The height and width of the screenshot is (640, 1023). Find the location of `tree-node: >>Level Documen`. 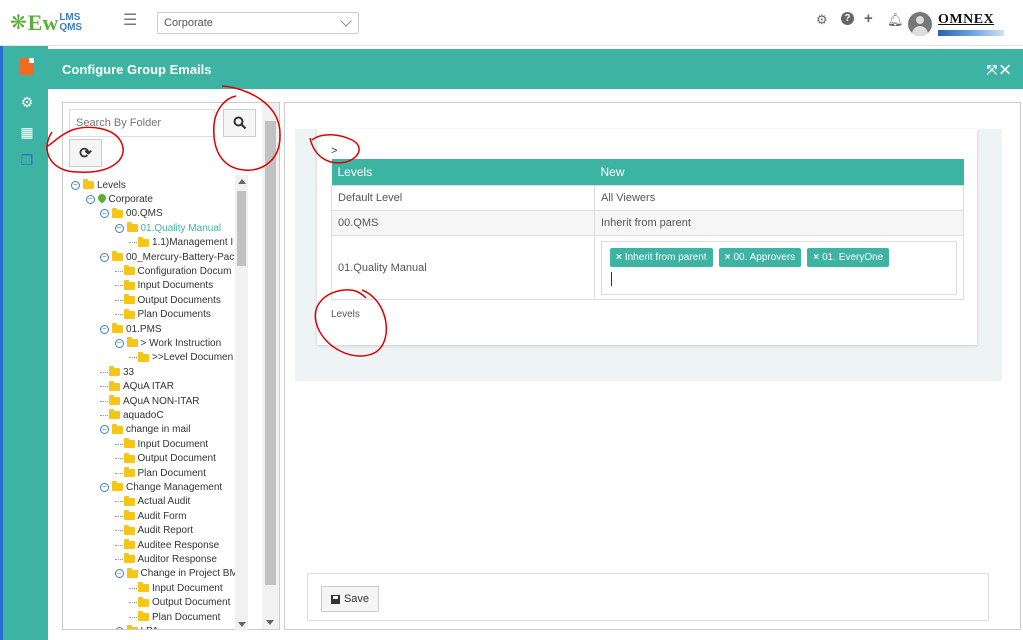

tree-node: >>Level Documen is located at coordinates (181, 358).